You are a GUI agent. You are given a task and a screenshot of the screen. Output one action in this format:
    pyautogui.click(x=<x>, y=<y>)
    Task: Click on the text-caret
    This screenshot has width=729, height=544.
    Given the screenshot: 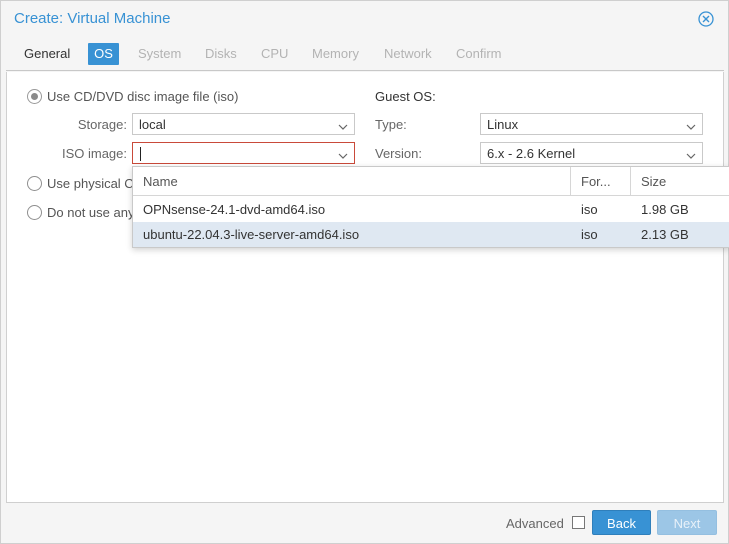 What is the action you would take?
    pyautogui.click(x=140, y=154)
    